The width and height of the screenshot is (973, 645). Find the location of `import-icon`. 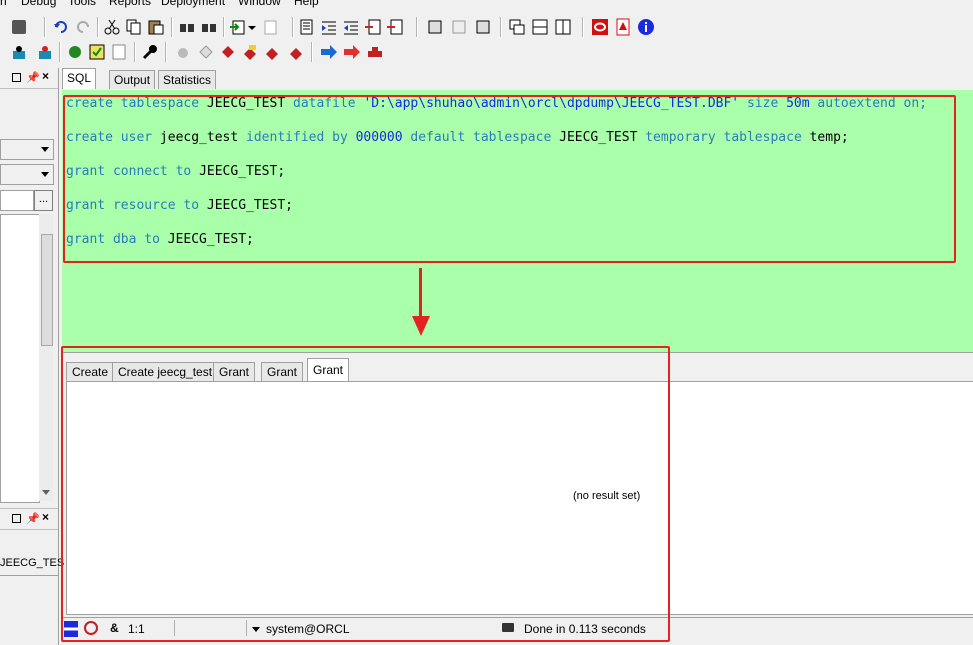

import-icon is located at coordinates (238, 27).